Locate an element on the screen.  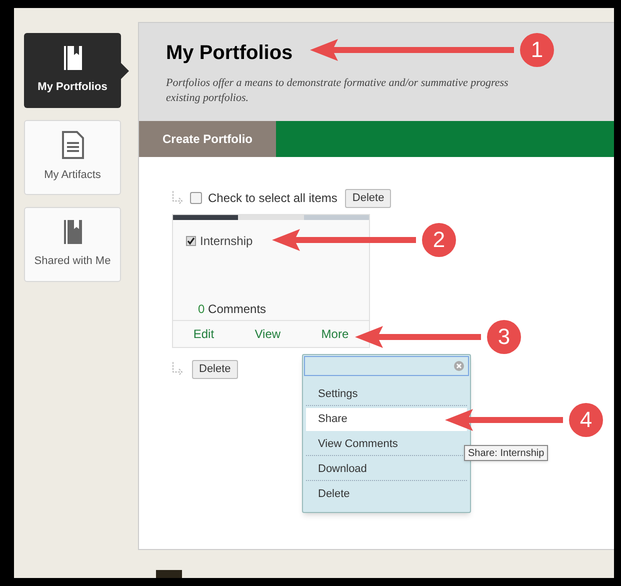
pointer-triangle is located at coordinates (125, 71).